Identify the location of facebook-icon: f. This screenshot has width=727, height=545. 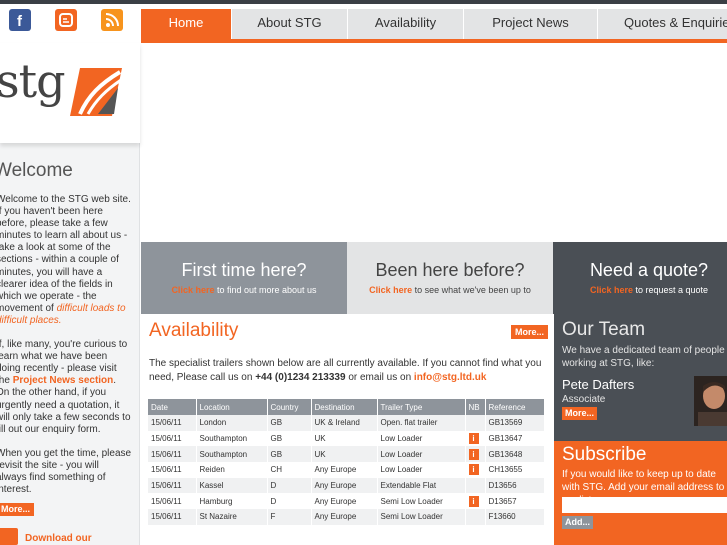
(20, 20).